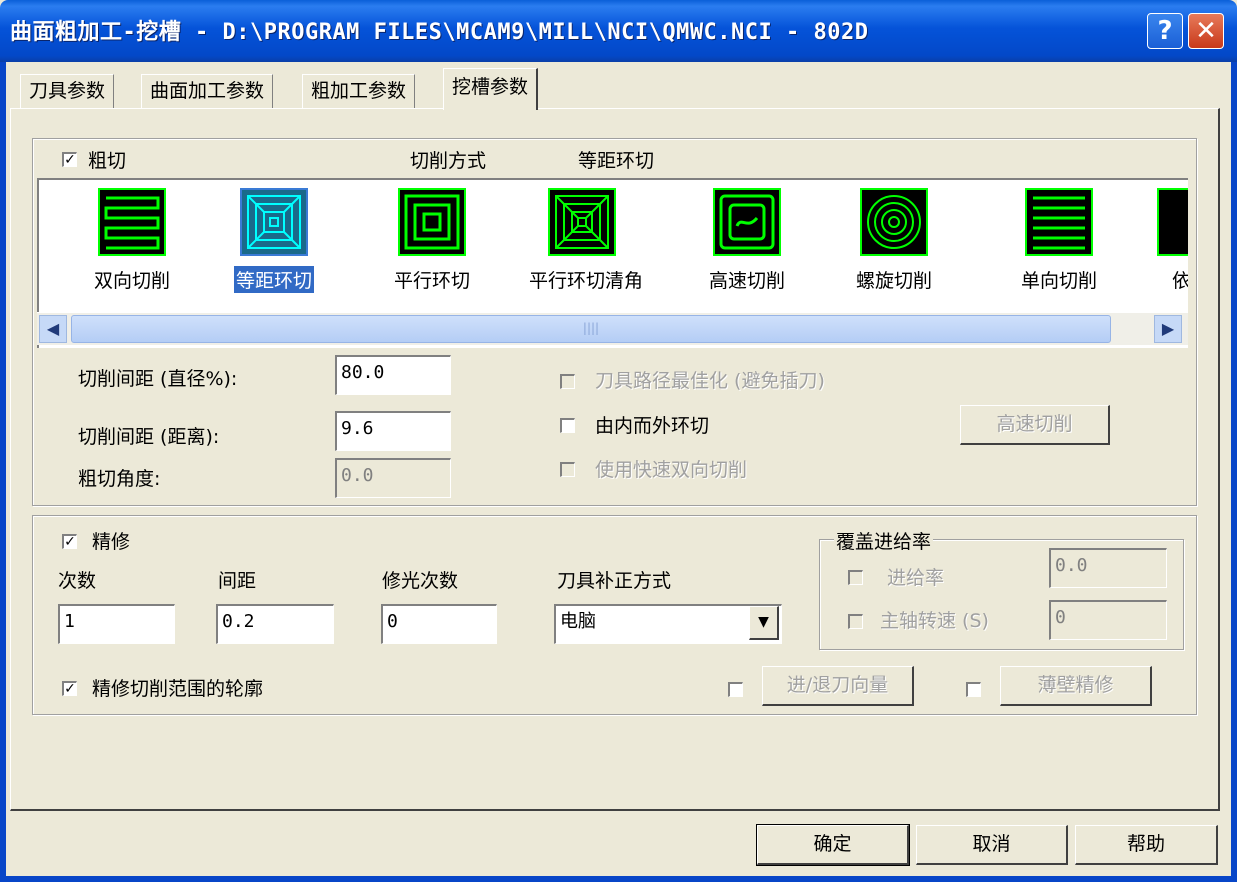  What do you see at coordinates (893, 281) in the screenshot?
I see `pattern-label: 螺旋切削` at bounding box center [893, 281].